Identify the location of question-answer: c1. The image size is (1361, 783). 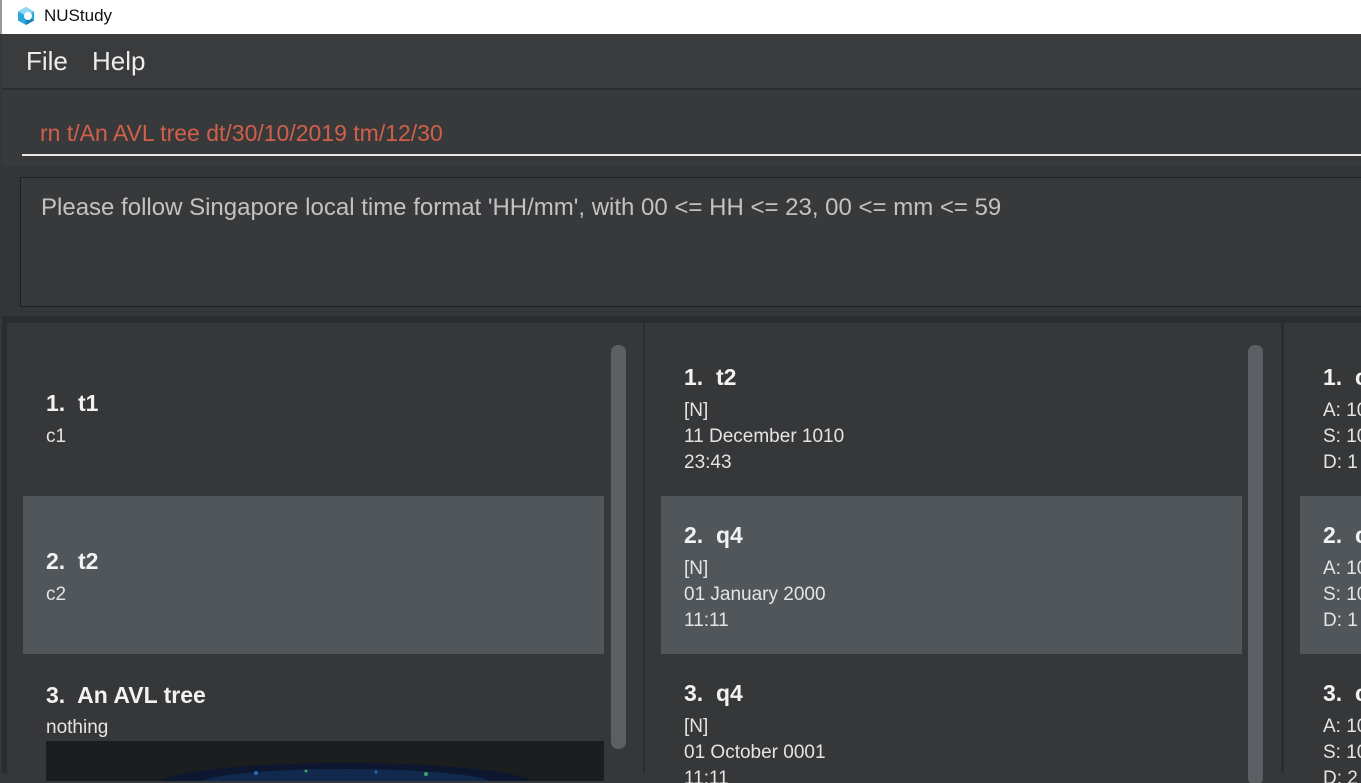
(56, 436).